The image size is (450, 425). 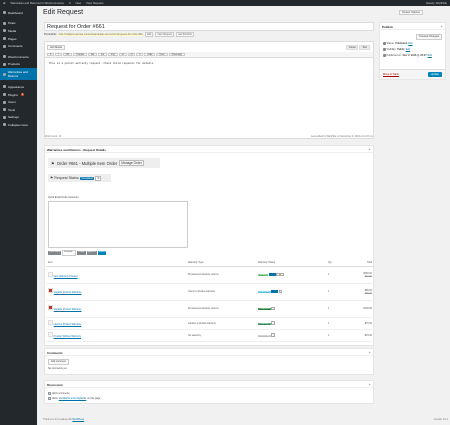 I want to click on qt-more-button: more, so click(x=162, y=54).